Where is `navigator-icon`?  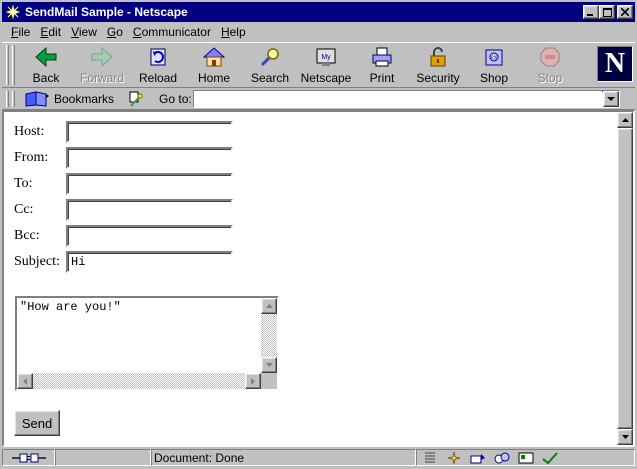 navigator-icon is located at coordinates (454, 458).